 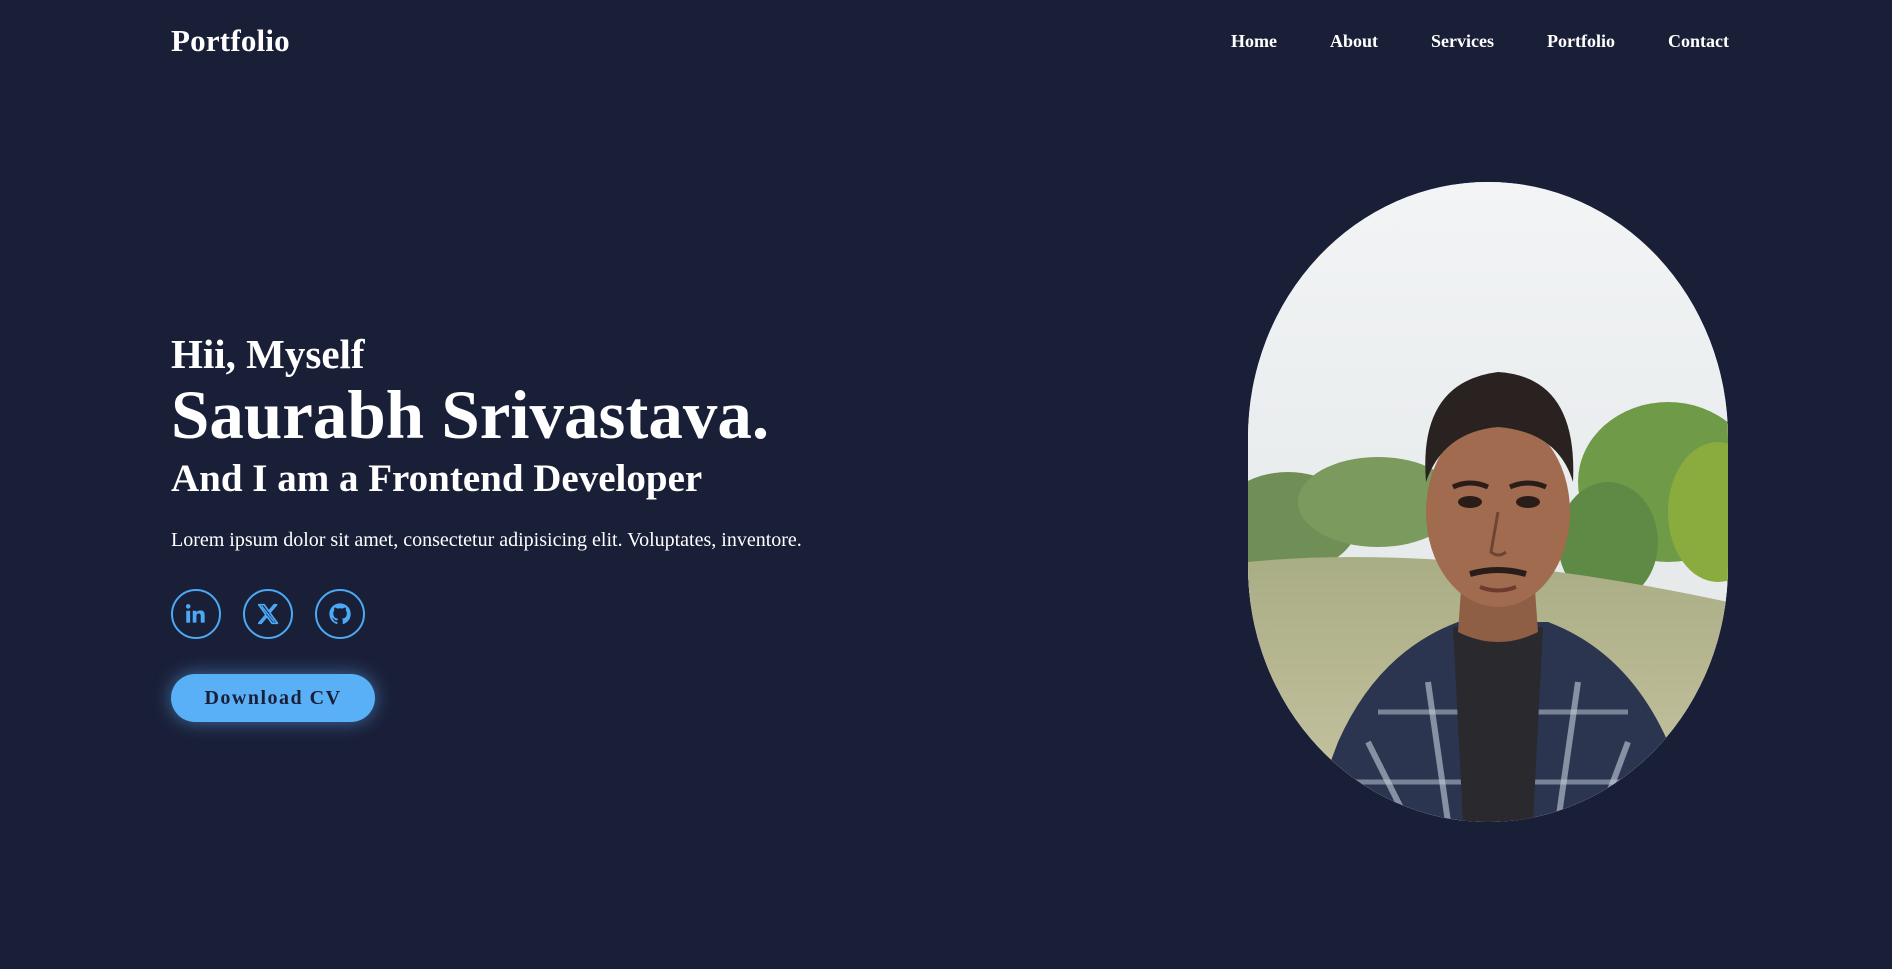 I want to click on github-icon, so click(x=340, y=614).